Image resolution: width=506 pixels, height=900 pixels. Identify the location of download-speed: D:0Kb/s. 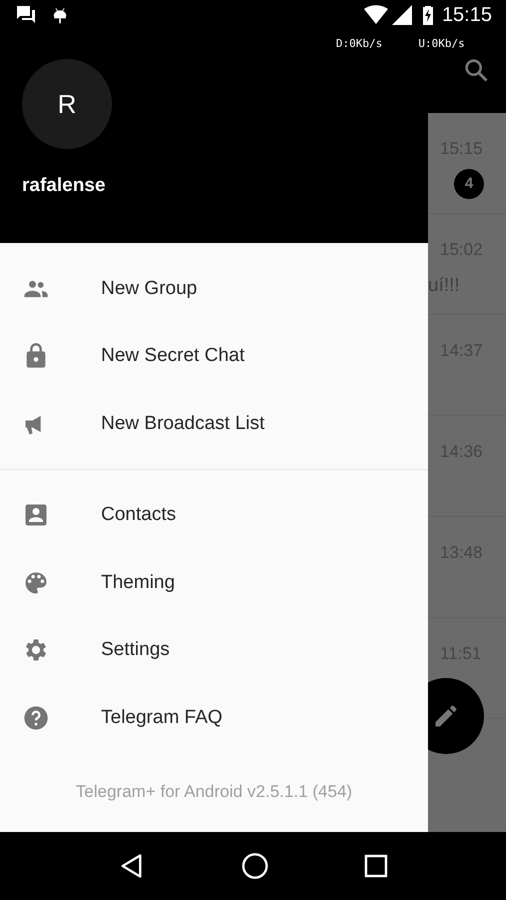
(359, 44).